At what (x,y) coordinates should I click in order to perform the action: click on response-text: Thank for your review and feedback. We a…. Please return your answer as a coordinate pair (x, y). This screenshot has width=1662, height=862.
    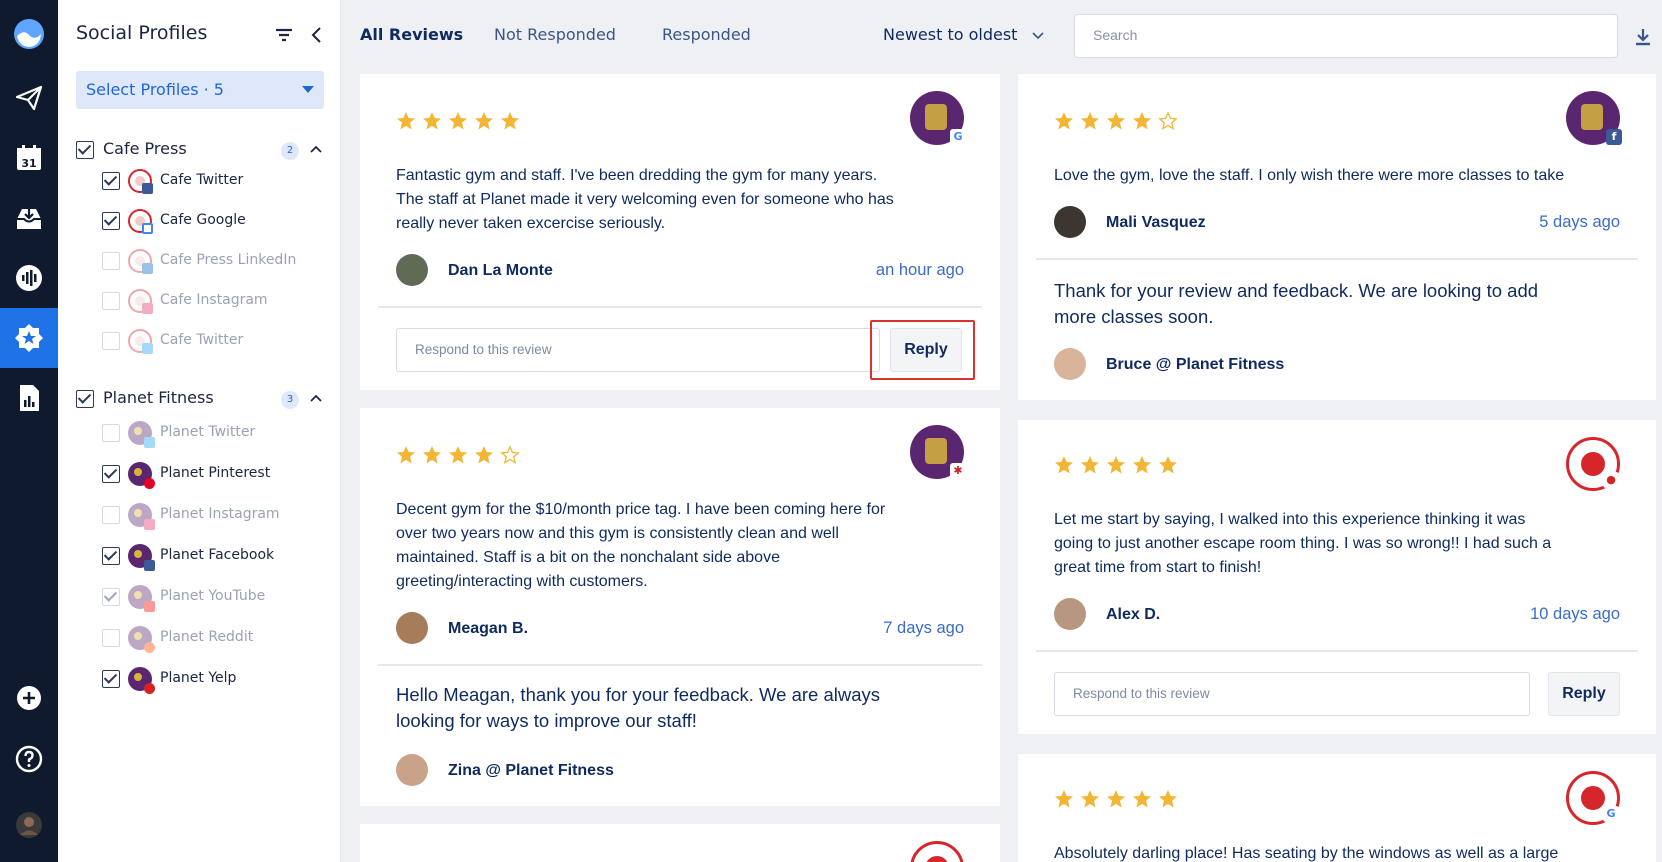
    Looking at the image, I should click on (1296, 303).